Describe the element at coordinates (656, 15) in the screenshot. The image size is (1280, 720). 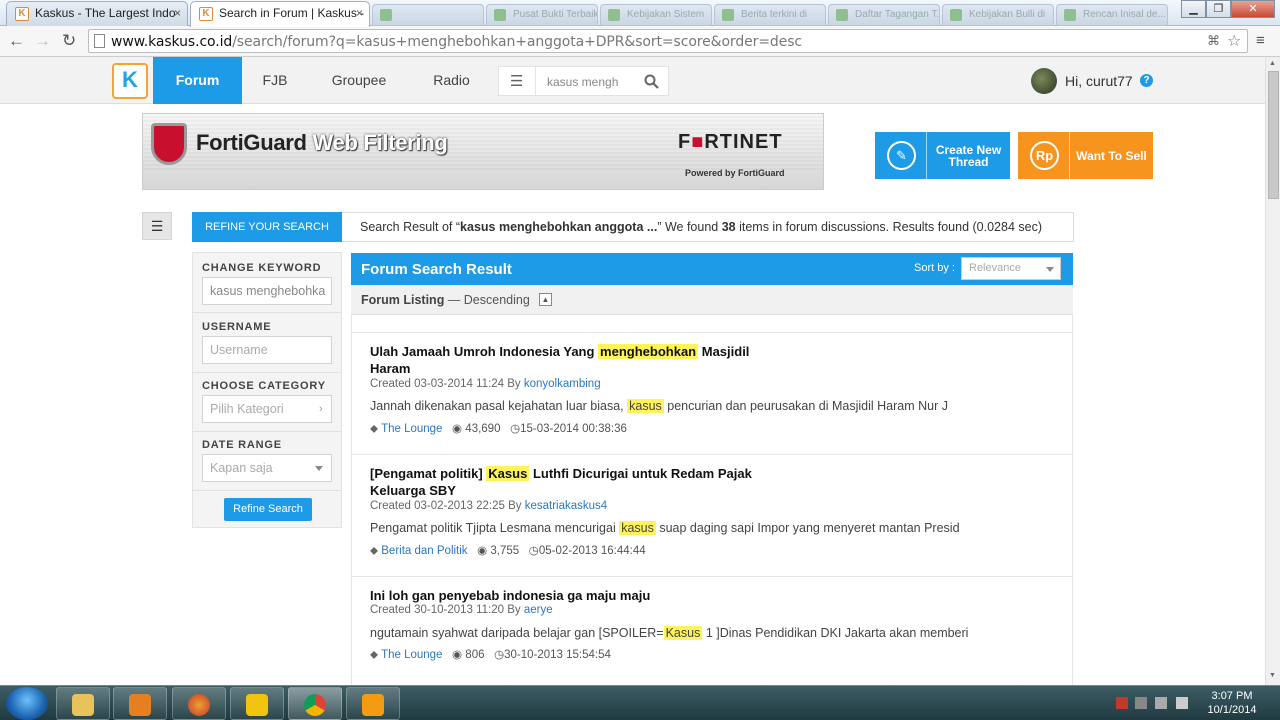
I see `background-tab: Kebijakan Sistem` at that location.